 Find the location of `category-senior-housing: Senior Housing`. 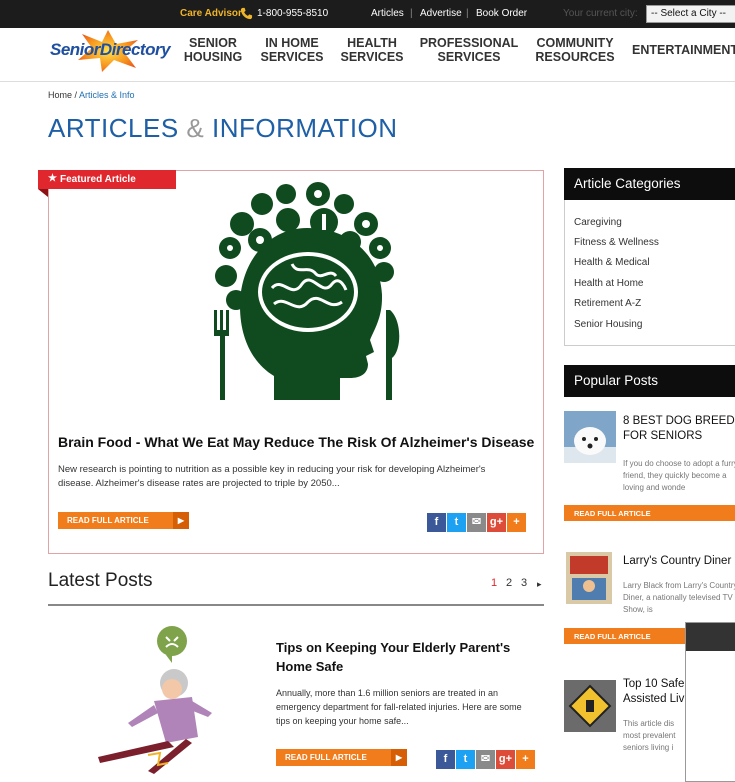

category-senior-housing: Senior Housing is located at coordinates (608, 324).